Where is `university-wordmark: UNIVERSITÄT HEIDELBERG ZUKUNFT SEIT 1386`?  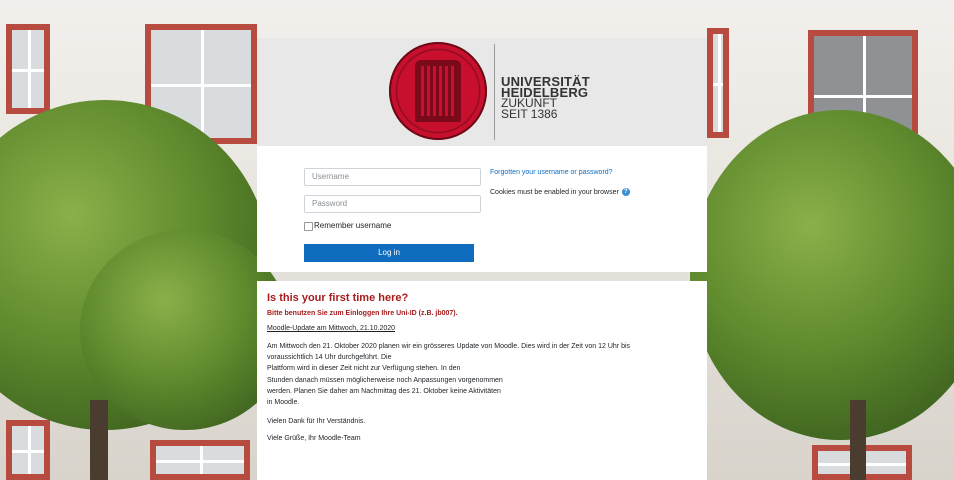 university-wordmark: UNIVERSITÄT HEIDELBERG ZUKUNFT SEIT 1386 is located at coordinates (545, 98).